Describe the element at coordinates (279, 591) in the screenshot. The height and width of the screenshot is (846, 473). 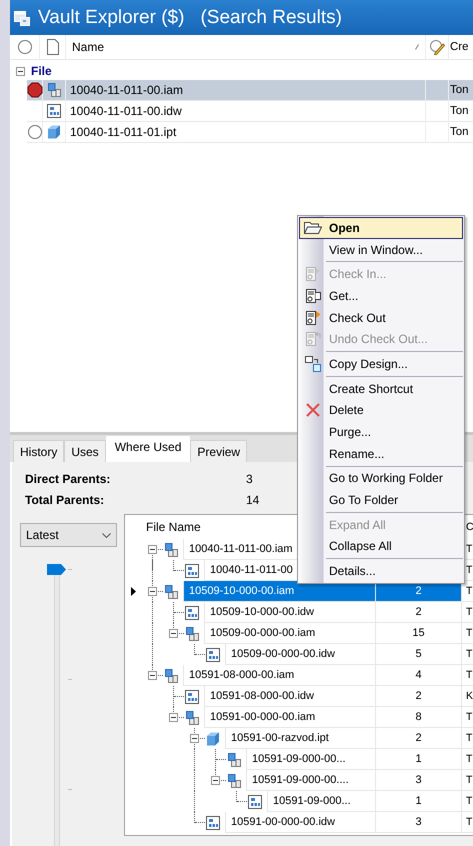
I see `file-name-cell: 10509-10-000-00.iam` at that location.